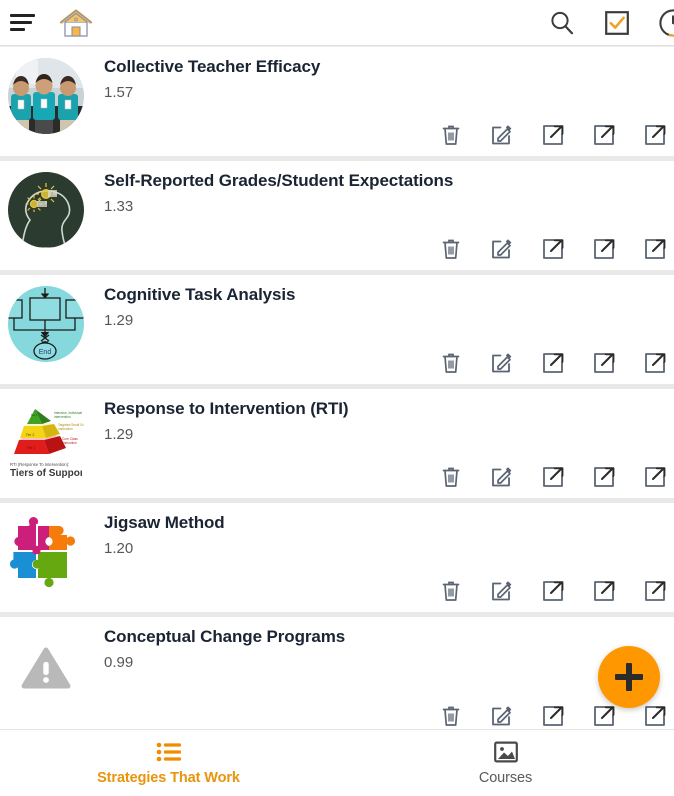 This screenshot has height=796, width=674. Describe the element at coordinates (383, 79) in the screenshot. I see `strategy-info: Collective Teacher Efficacy 1.57` at that location.